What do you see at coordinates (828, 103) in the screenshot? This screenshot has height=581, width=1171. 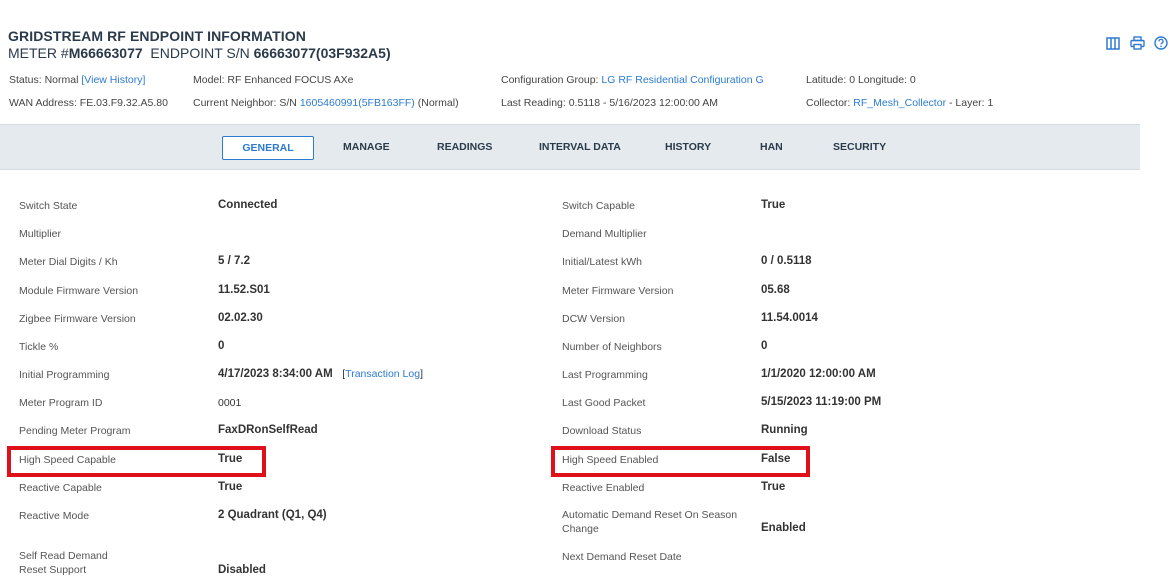 I see `collector-prefix: Collector:` at bounding box center [828, 103].